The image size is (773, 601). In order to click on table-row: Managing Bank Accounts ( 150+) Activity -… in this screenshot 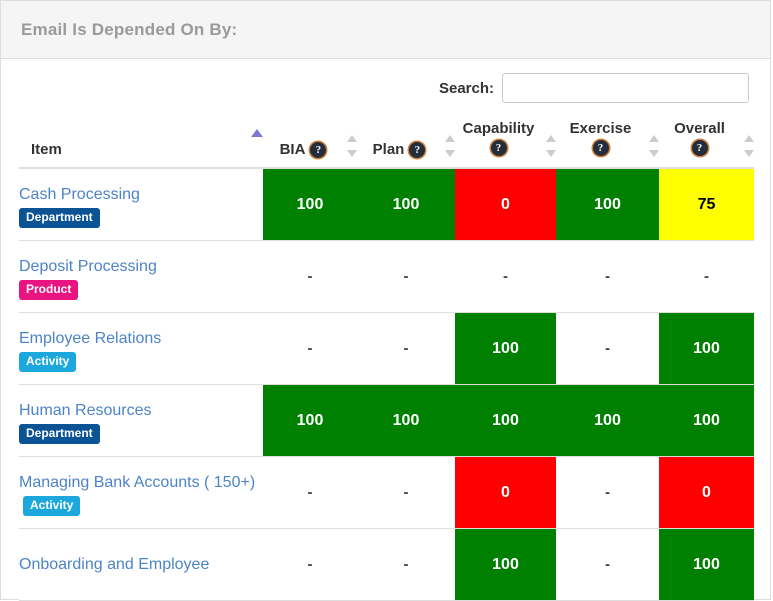, I will do `click(386, 492)`.